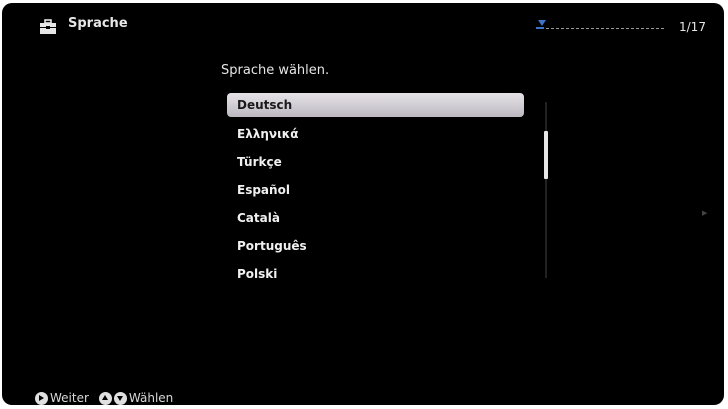 The width and height of the screenshot is (728, 409). I want to click on language-item: Polski, so click(375, 275).